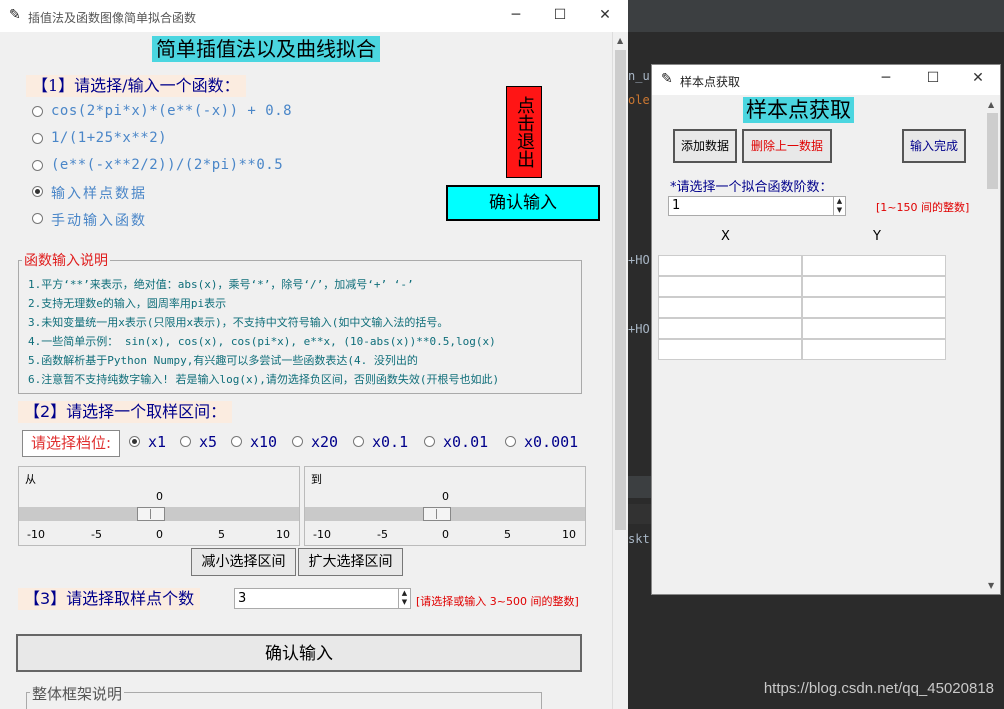 This screenshot has height=709, width=1004. Describe the element at coordinates (167, 165) in the screenshot. I see `function-option-label: (e**(-x**2/2))/(2*pi)**0.5` at that location.